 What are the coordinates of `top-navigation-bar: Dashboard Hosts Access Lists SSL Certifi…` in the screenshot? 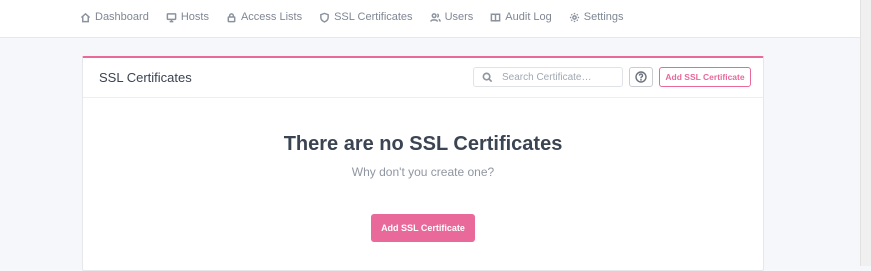 It's located at (430, 19).